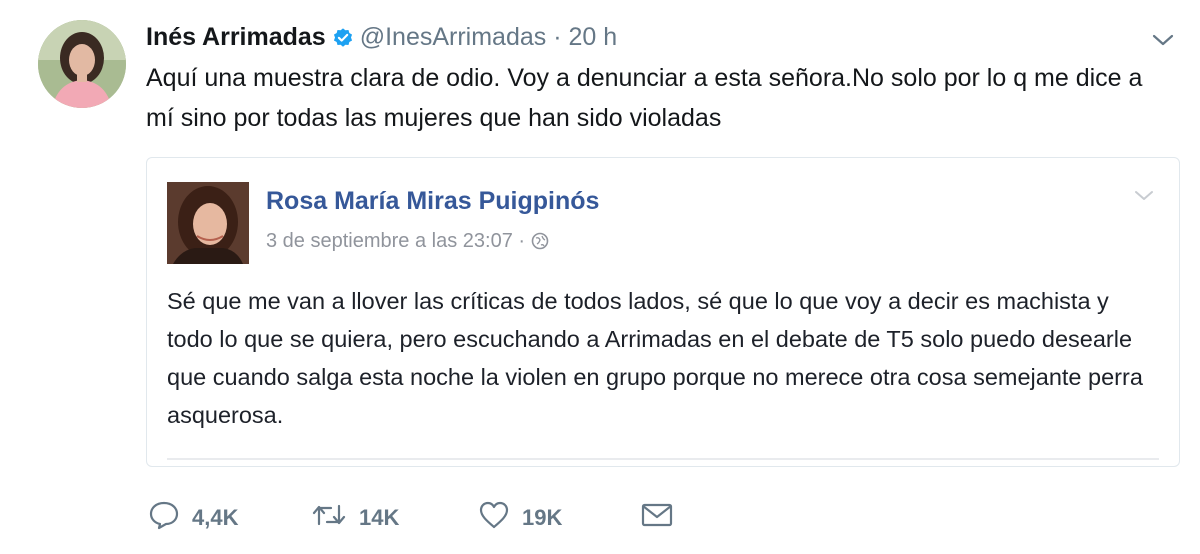 The image size is (1200, 554). What do you see at coordinates (215, 517) in the screenshot?
I see `reply-count: 4,4K` at bounding box center [215, 517].